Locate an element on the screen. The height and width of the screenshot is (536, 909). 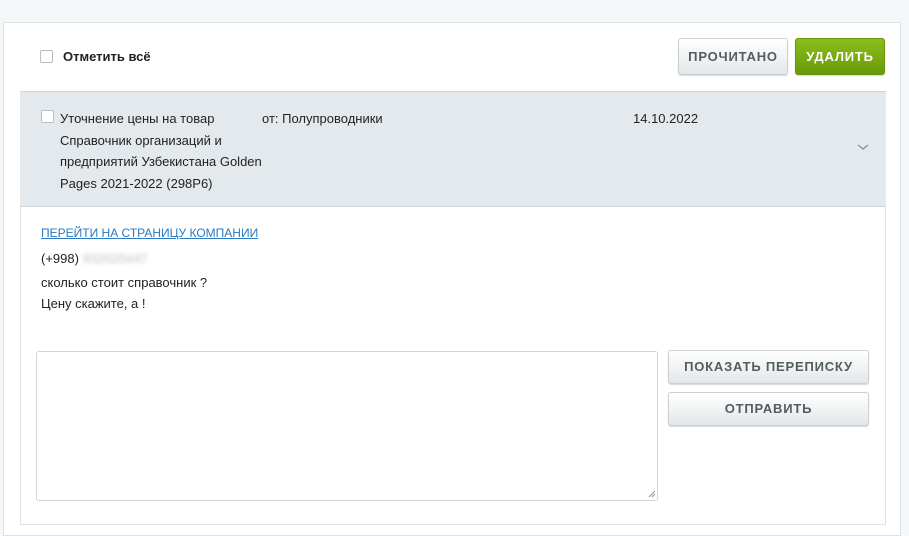
message-checkbox is located at coordinates (47, 116).